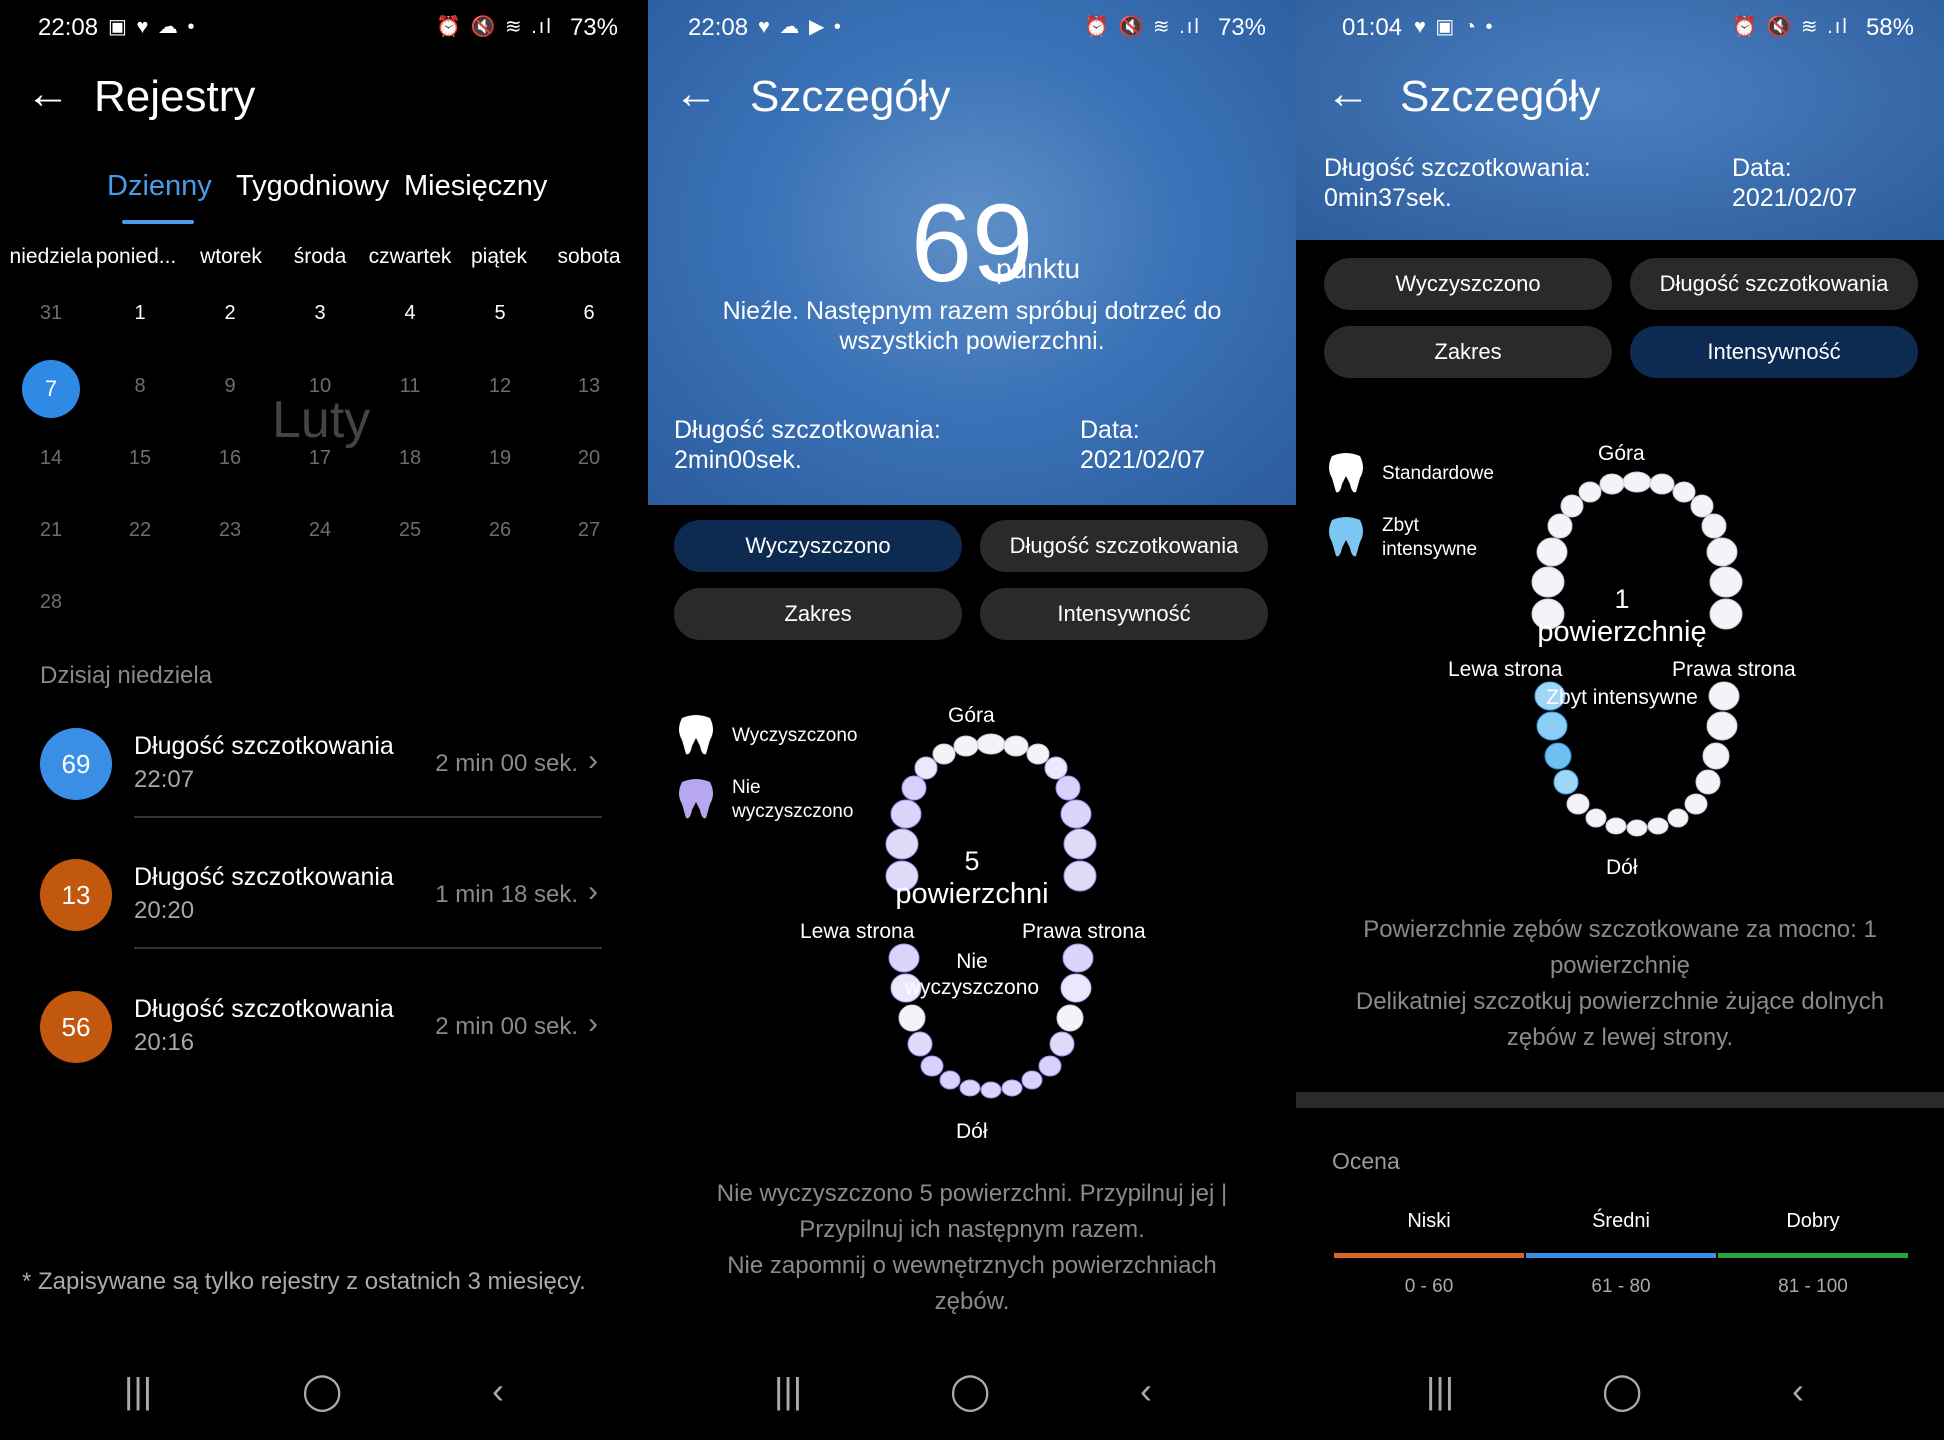 The height and width of the screenshot is (1440, 1944). I want to click on calendar-day: 6, so click(589, 313).